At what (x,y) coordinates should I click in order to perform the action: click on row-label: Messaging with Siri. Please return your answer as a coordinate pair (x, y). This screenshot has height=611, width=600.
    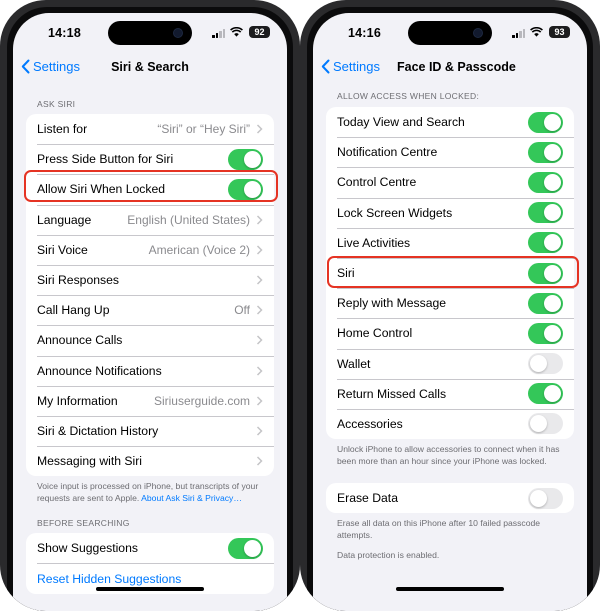
    Looking at the image, I should click on (89, 461).